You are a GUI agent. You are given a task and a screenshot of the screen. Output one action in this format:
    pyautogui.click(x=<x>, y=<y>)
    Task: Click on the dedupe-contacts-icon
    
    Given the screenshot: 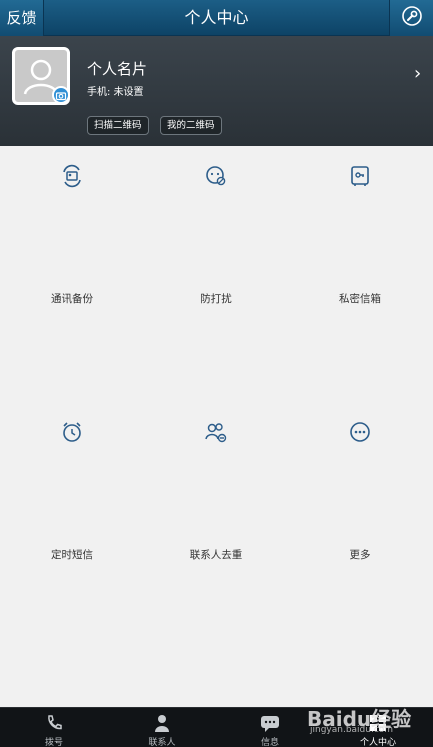 What is the action you would take?
    pyautogui.click(x=216, y=432)
    